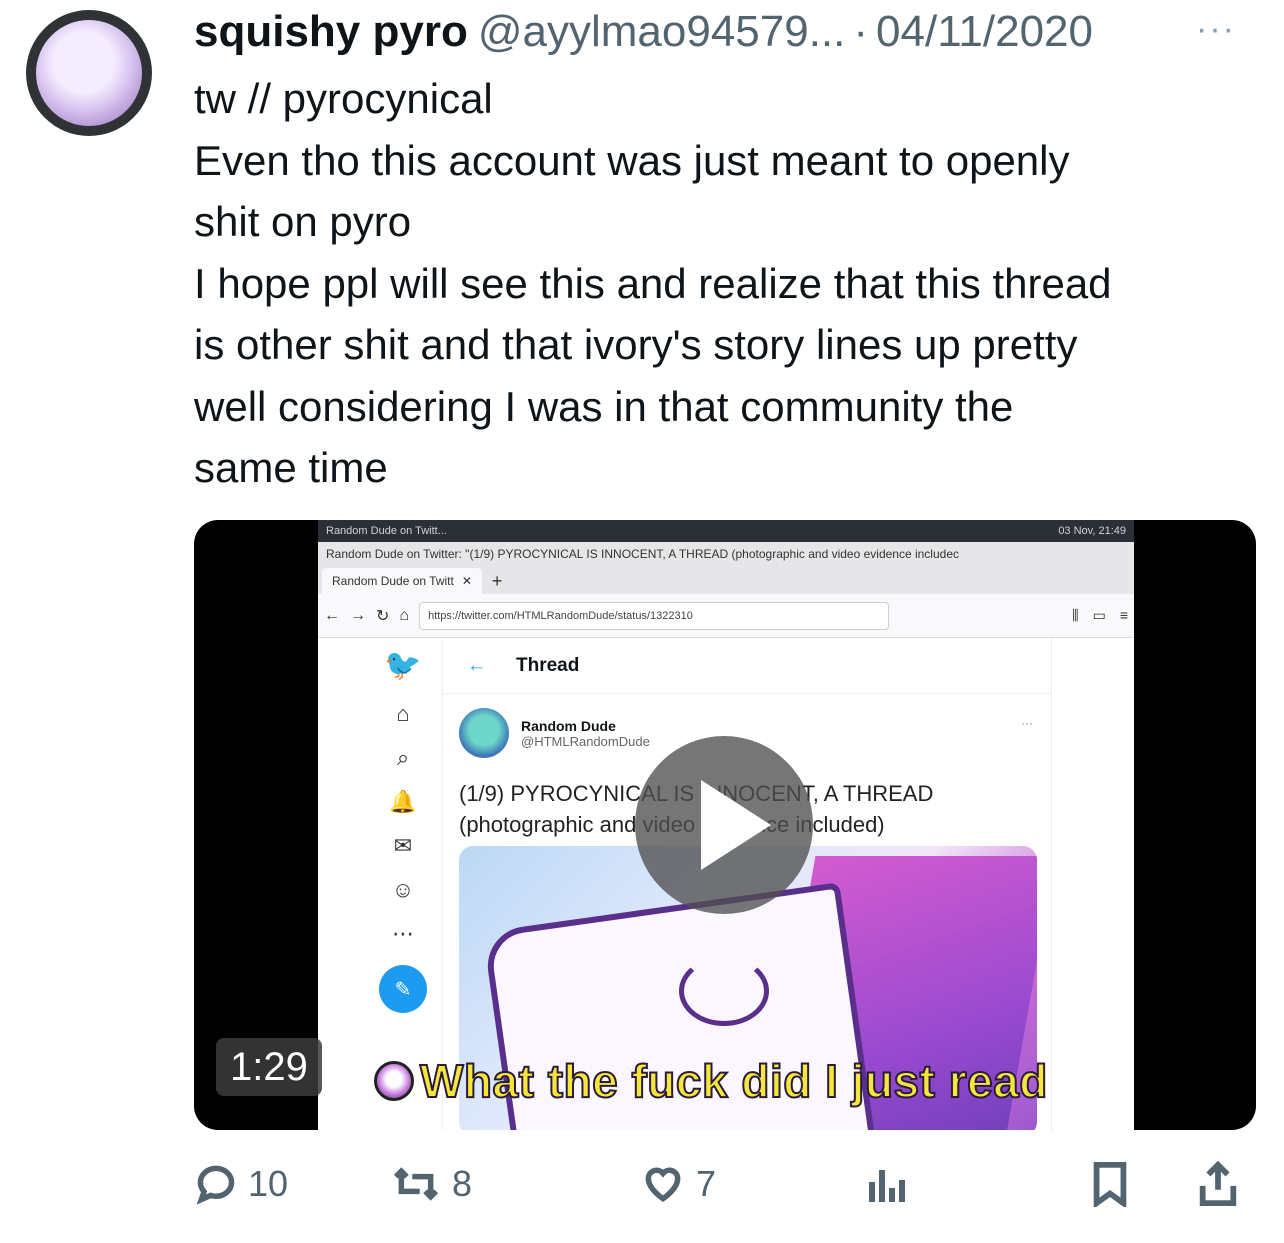 The height and width of the screenshot is (1243, 1284). I want to click on mail-icon: ✉, so click(403, 845).